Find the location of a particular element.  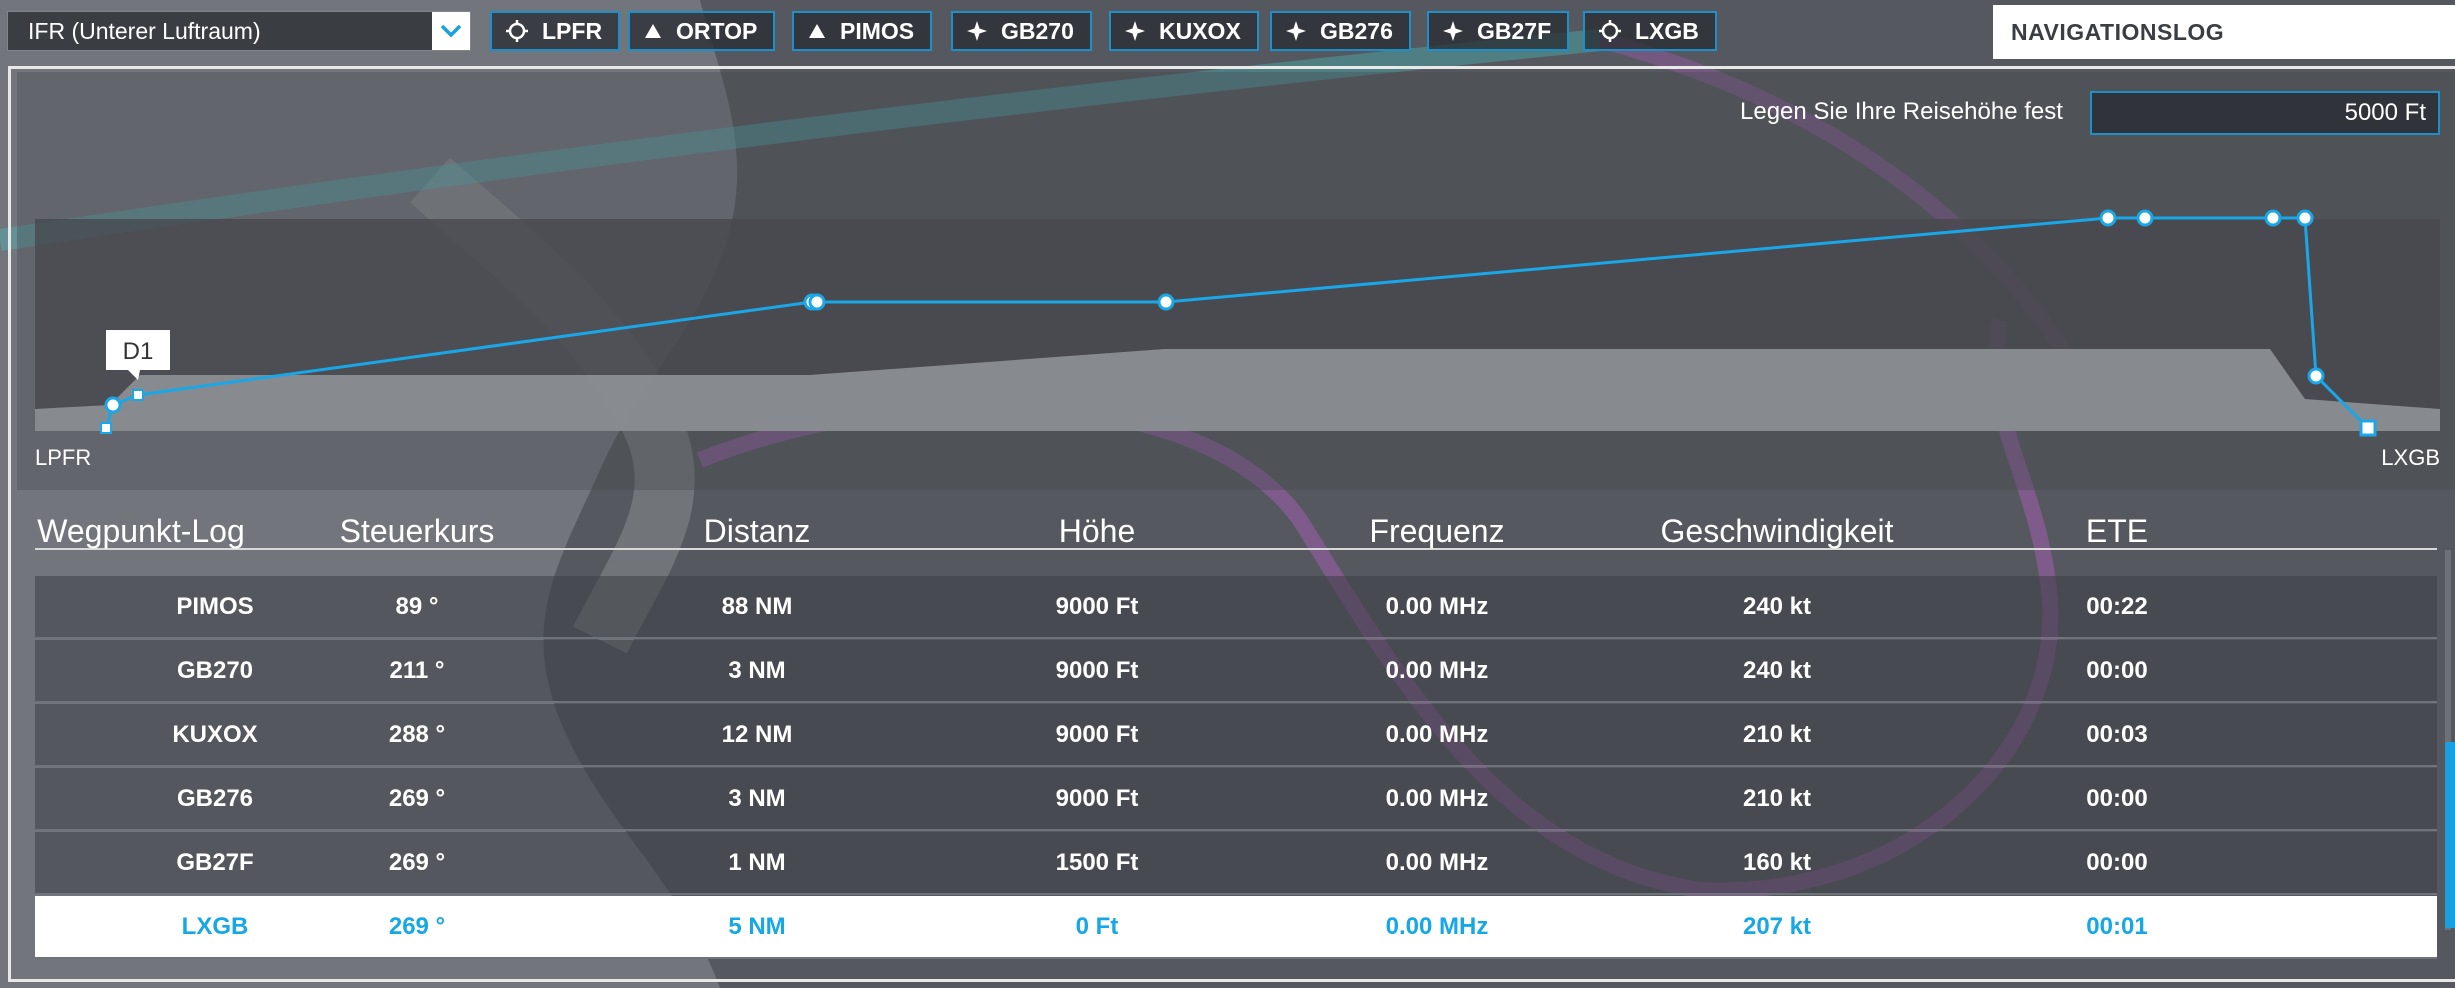

waypoint-label: GB27F is located at coordinates (1514, 31).